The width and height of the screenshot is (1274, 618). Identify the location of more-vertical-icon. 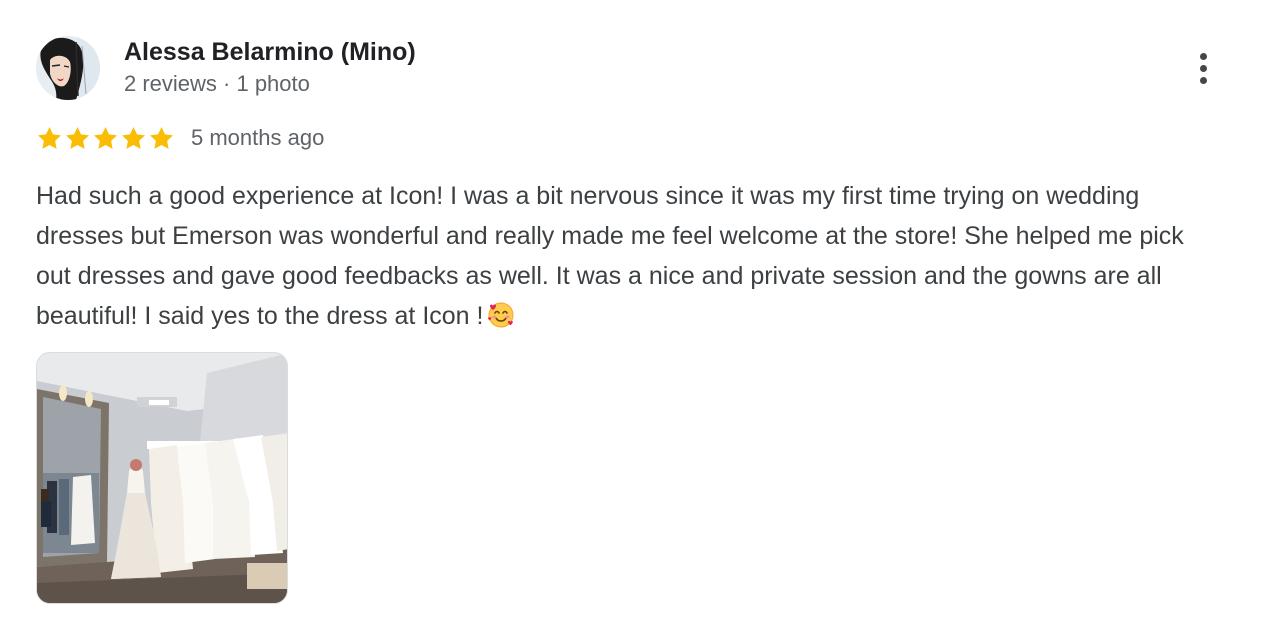
(1203, 56).